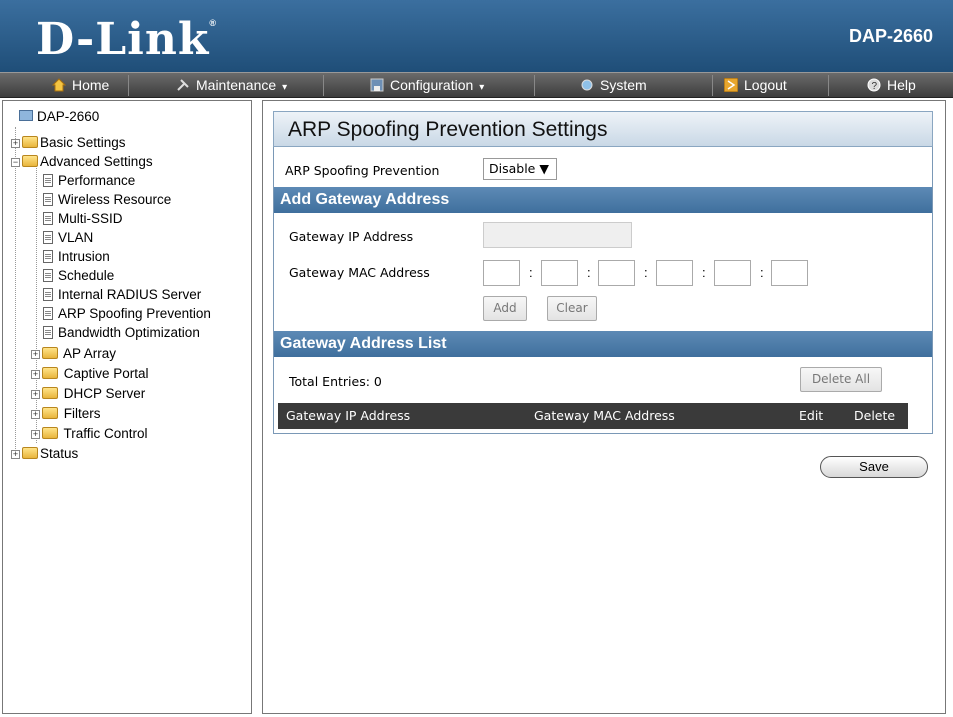  I want to click on menu-system: System, so click(613, 85).